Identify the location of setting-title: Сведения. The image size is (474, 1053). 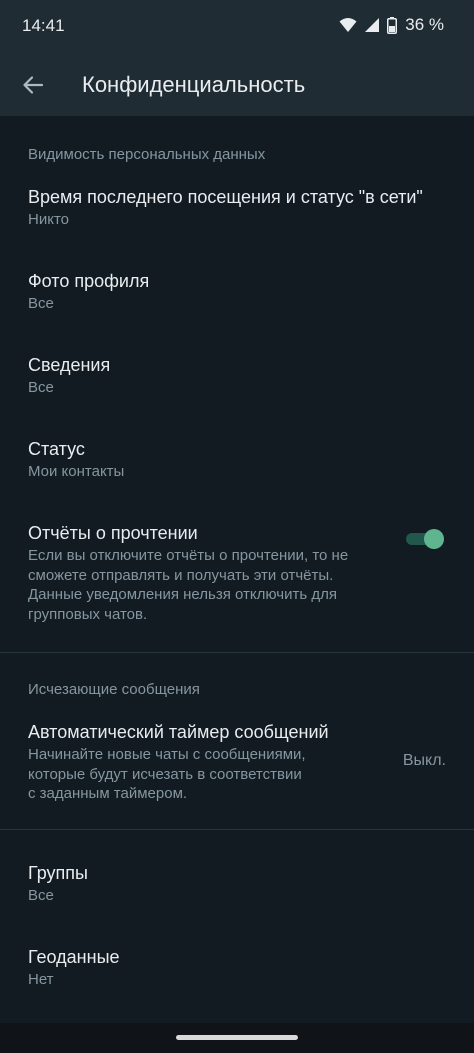
(69, 365).